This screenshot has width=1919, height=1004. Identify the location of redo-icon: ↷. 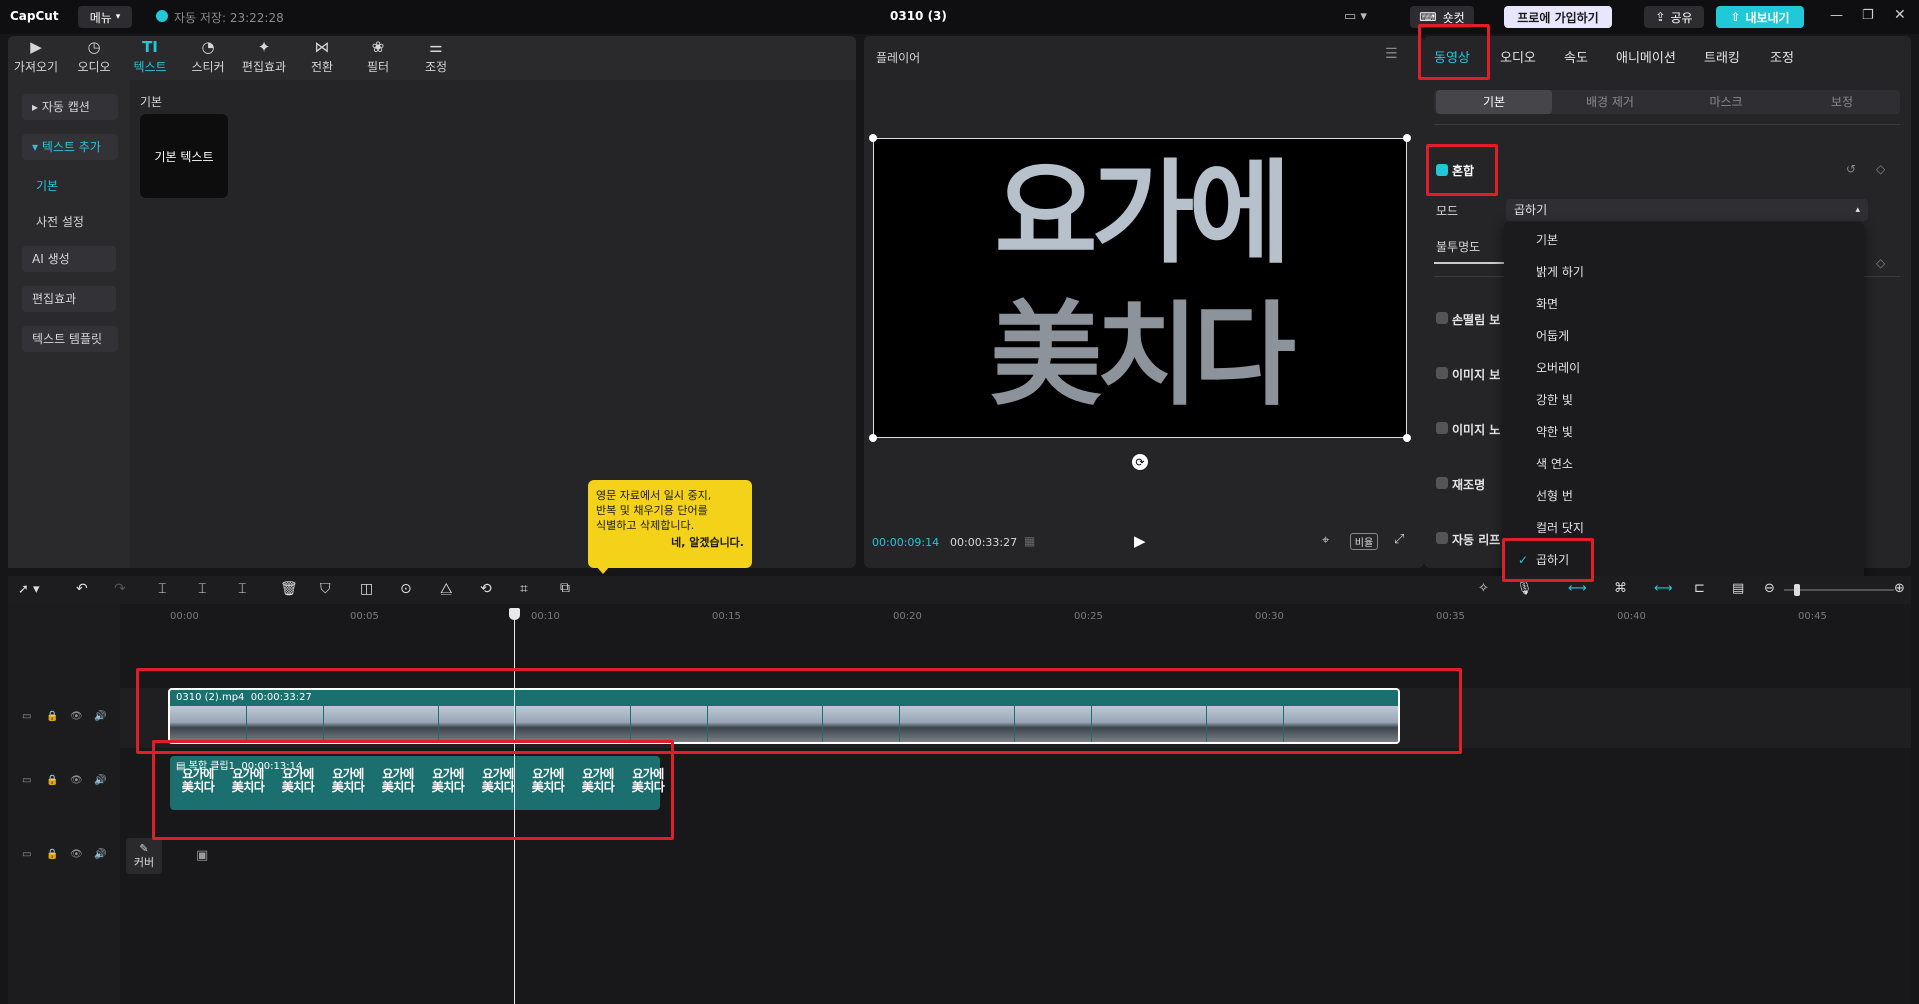
(120, 589).